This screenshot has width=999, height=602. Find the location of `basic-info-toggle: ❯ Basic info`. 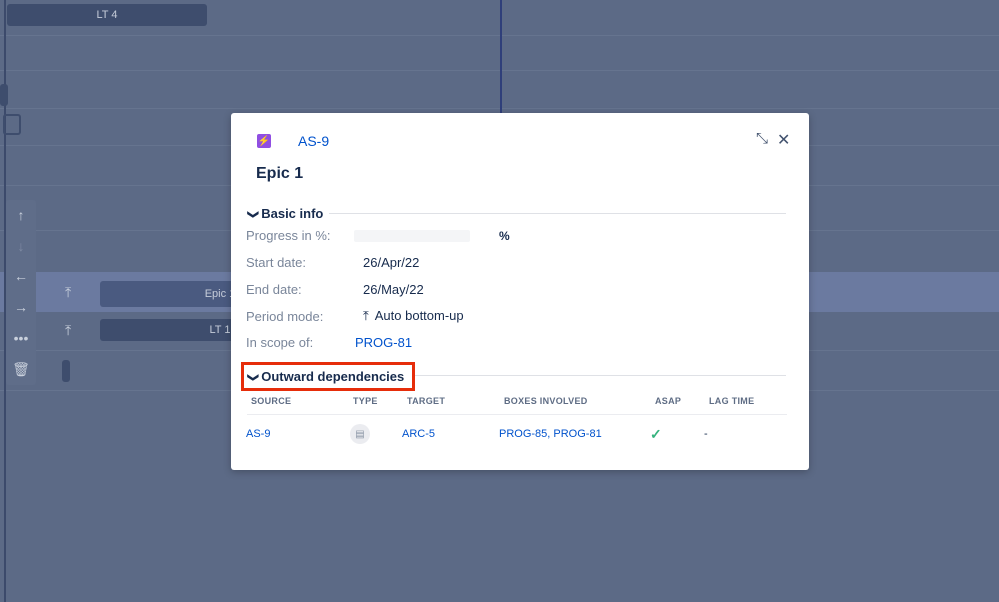

basic-info-toggle: ❯ Basic info is located at coordinates (285, 213).